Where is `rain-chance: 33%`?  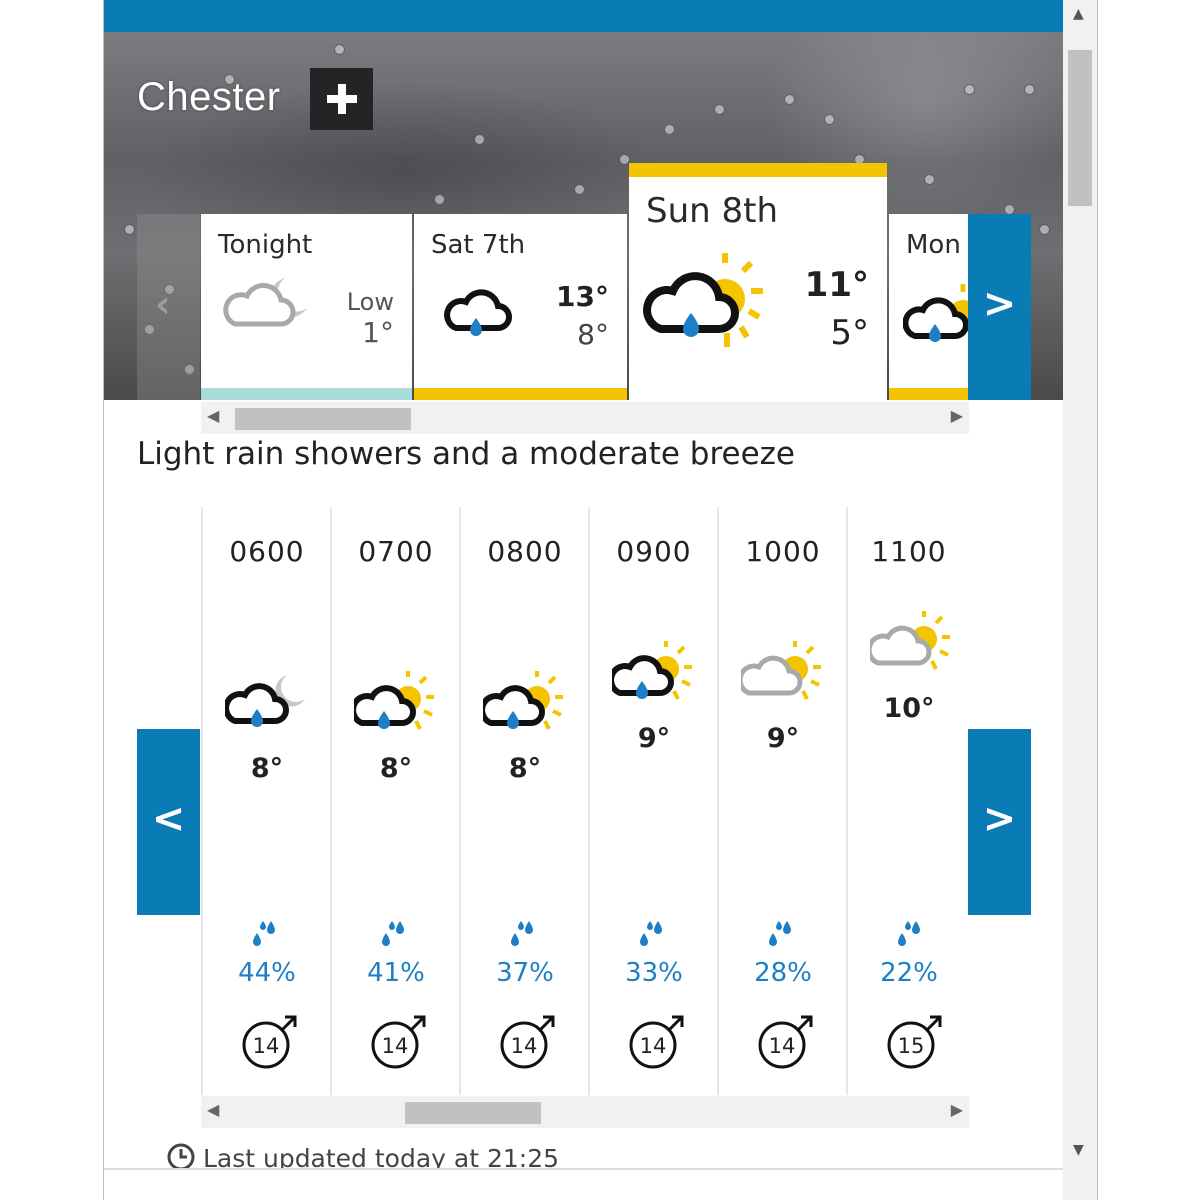 rain-chance: 33% is located at coordinates (654, 973).